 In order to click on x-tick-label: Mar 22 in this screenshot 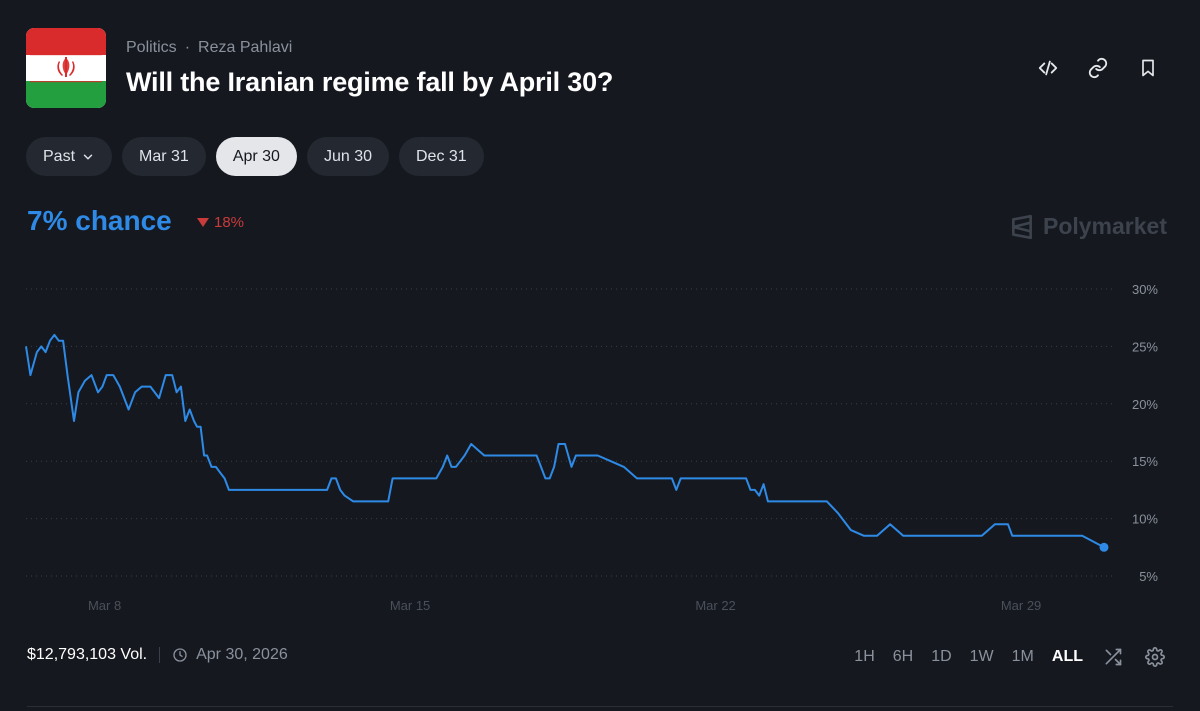, I will do `click(715, 605)`.